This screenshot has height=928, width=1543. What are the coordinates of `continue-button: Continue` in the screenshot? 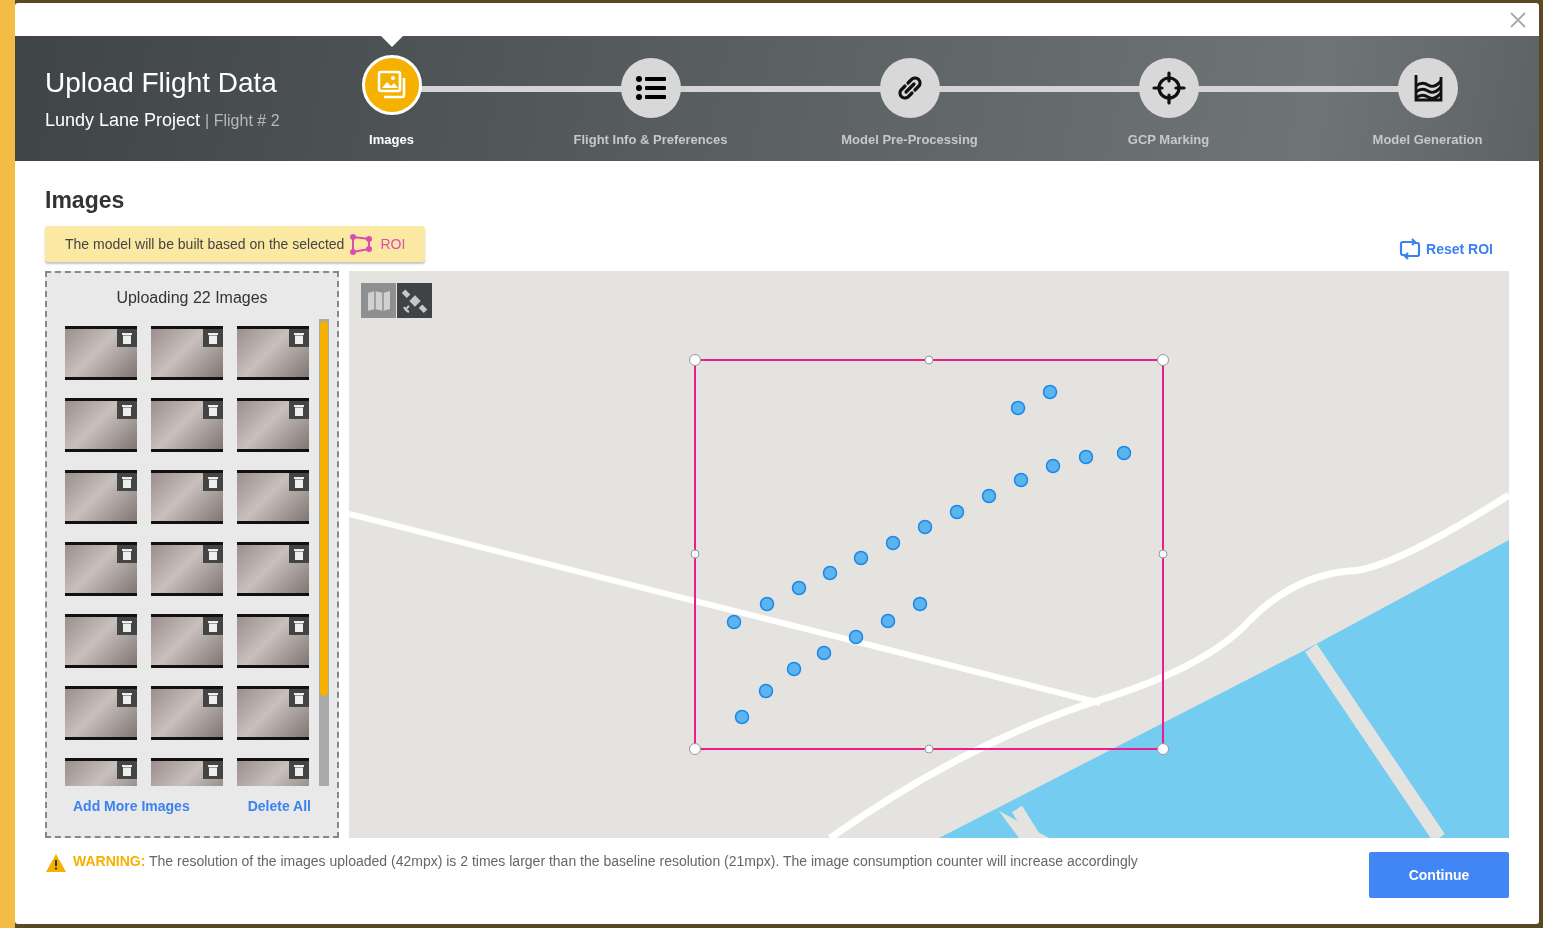 It's located at (1439, 875).